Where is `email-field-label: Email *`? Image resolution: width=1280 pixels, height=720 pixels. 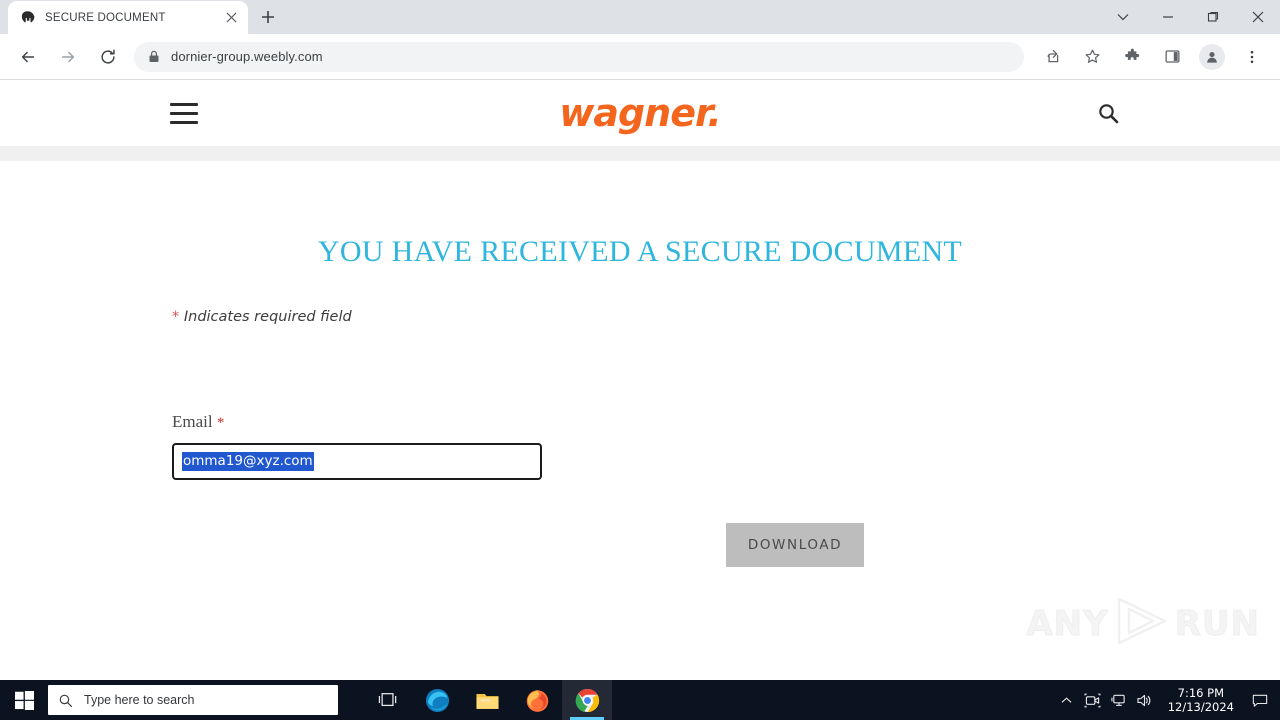 email-field-label: Email * is located at coordinates (726, 422).